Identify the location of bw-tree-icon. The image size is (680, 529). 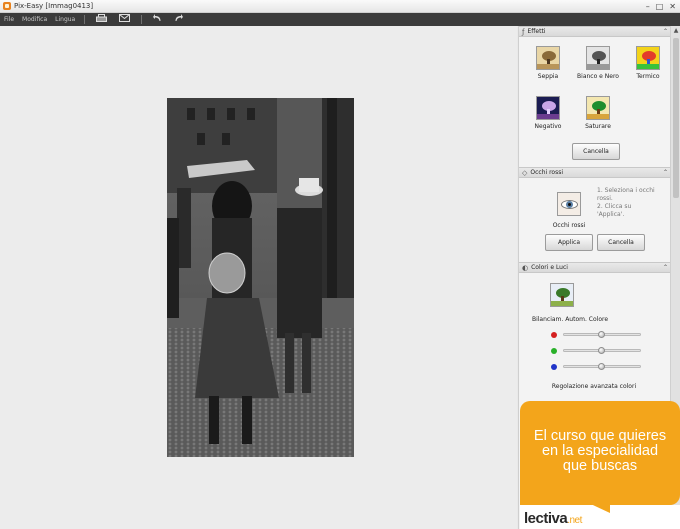
(598, 58).